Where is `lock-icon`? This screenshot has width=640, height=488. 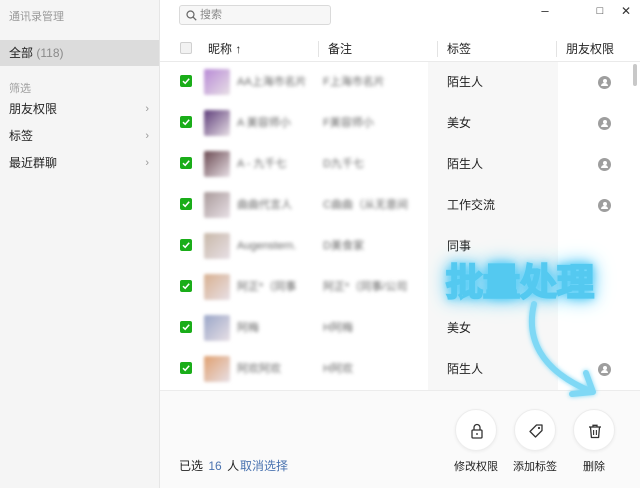 lock-icon is located at coordinates (477, 431).